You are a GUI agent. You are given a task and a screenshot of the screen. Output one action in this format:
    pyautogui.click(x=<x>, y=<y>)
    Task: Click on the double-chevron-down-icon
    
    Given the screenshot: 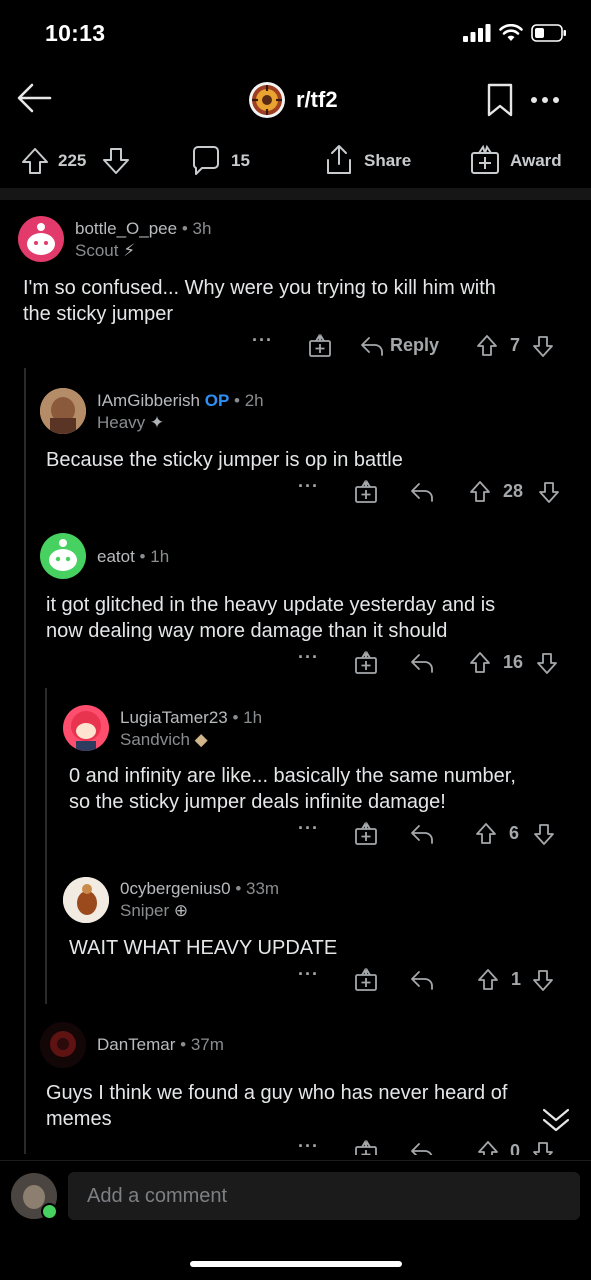 What is the action you would take?
    pyautogui.click(x=556, y=1120)
    